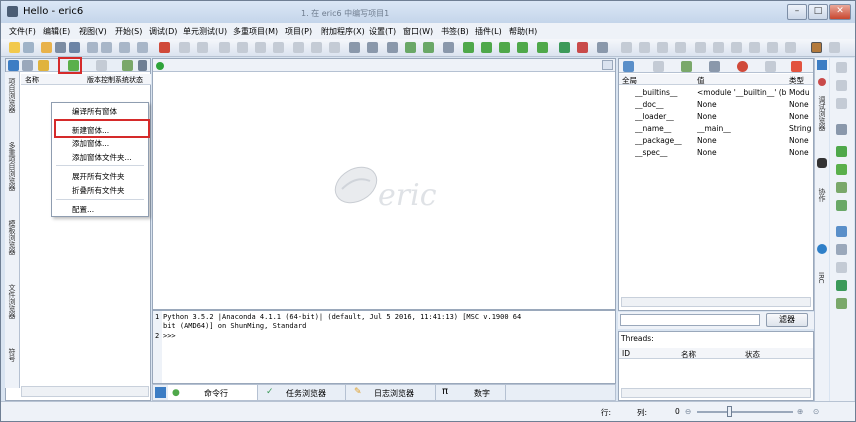 The height and width of the screenshot is (422, 856). I want to click on variable-row: __name__ __main__ String, so click(716, 128).